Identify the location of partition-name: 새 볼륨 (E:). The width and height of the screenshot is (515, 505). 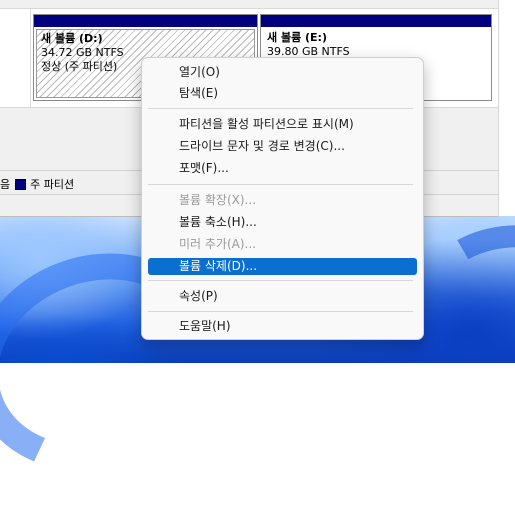
(297, 37).